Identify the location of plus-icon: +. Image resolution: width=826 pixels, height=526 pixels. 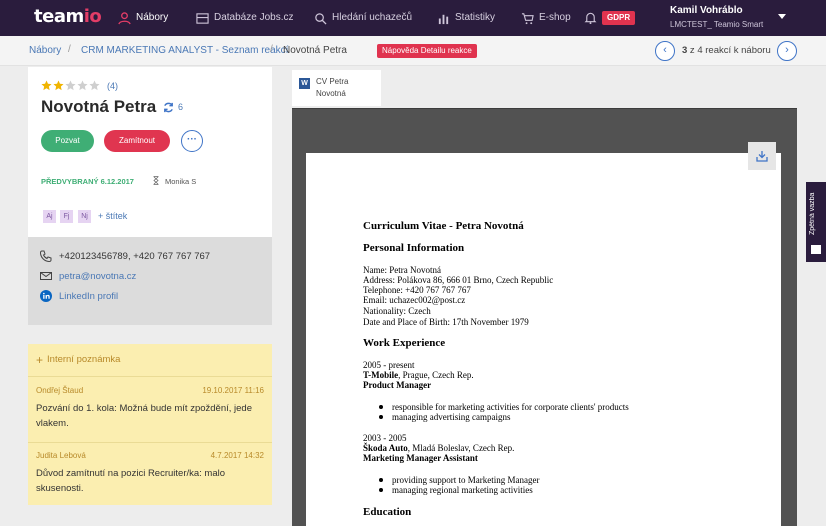
(40, 359).